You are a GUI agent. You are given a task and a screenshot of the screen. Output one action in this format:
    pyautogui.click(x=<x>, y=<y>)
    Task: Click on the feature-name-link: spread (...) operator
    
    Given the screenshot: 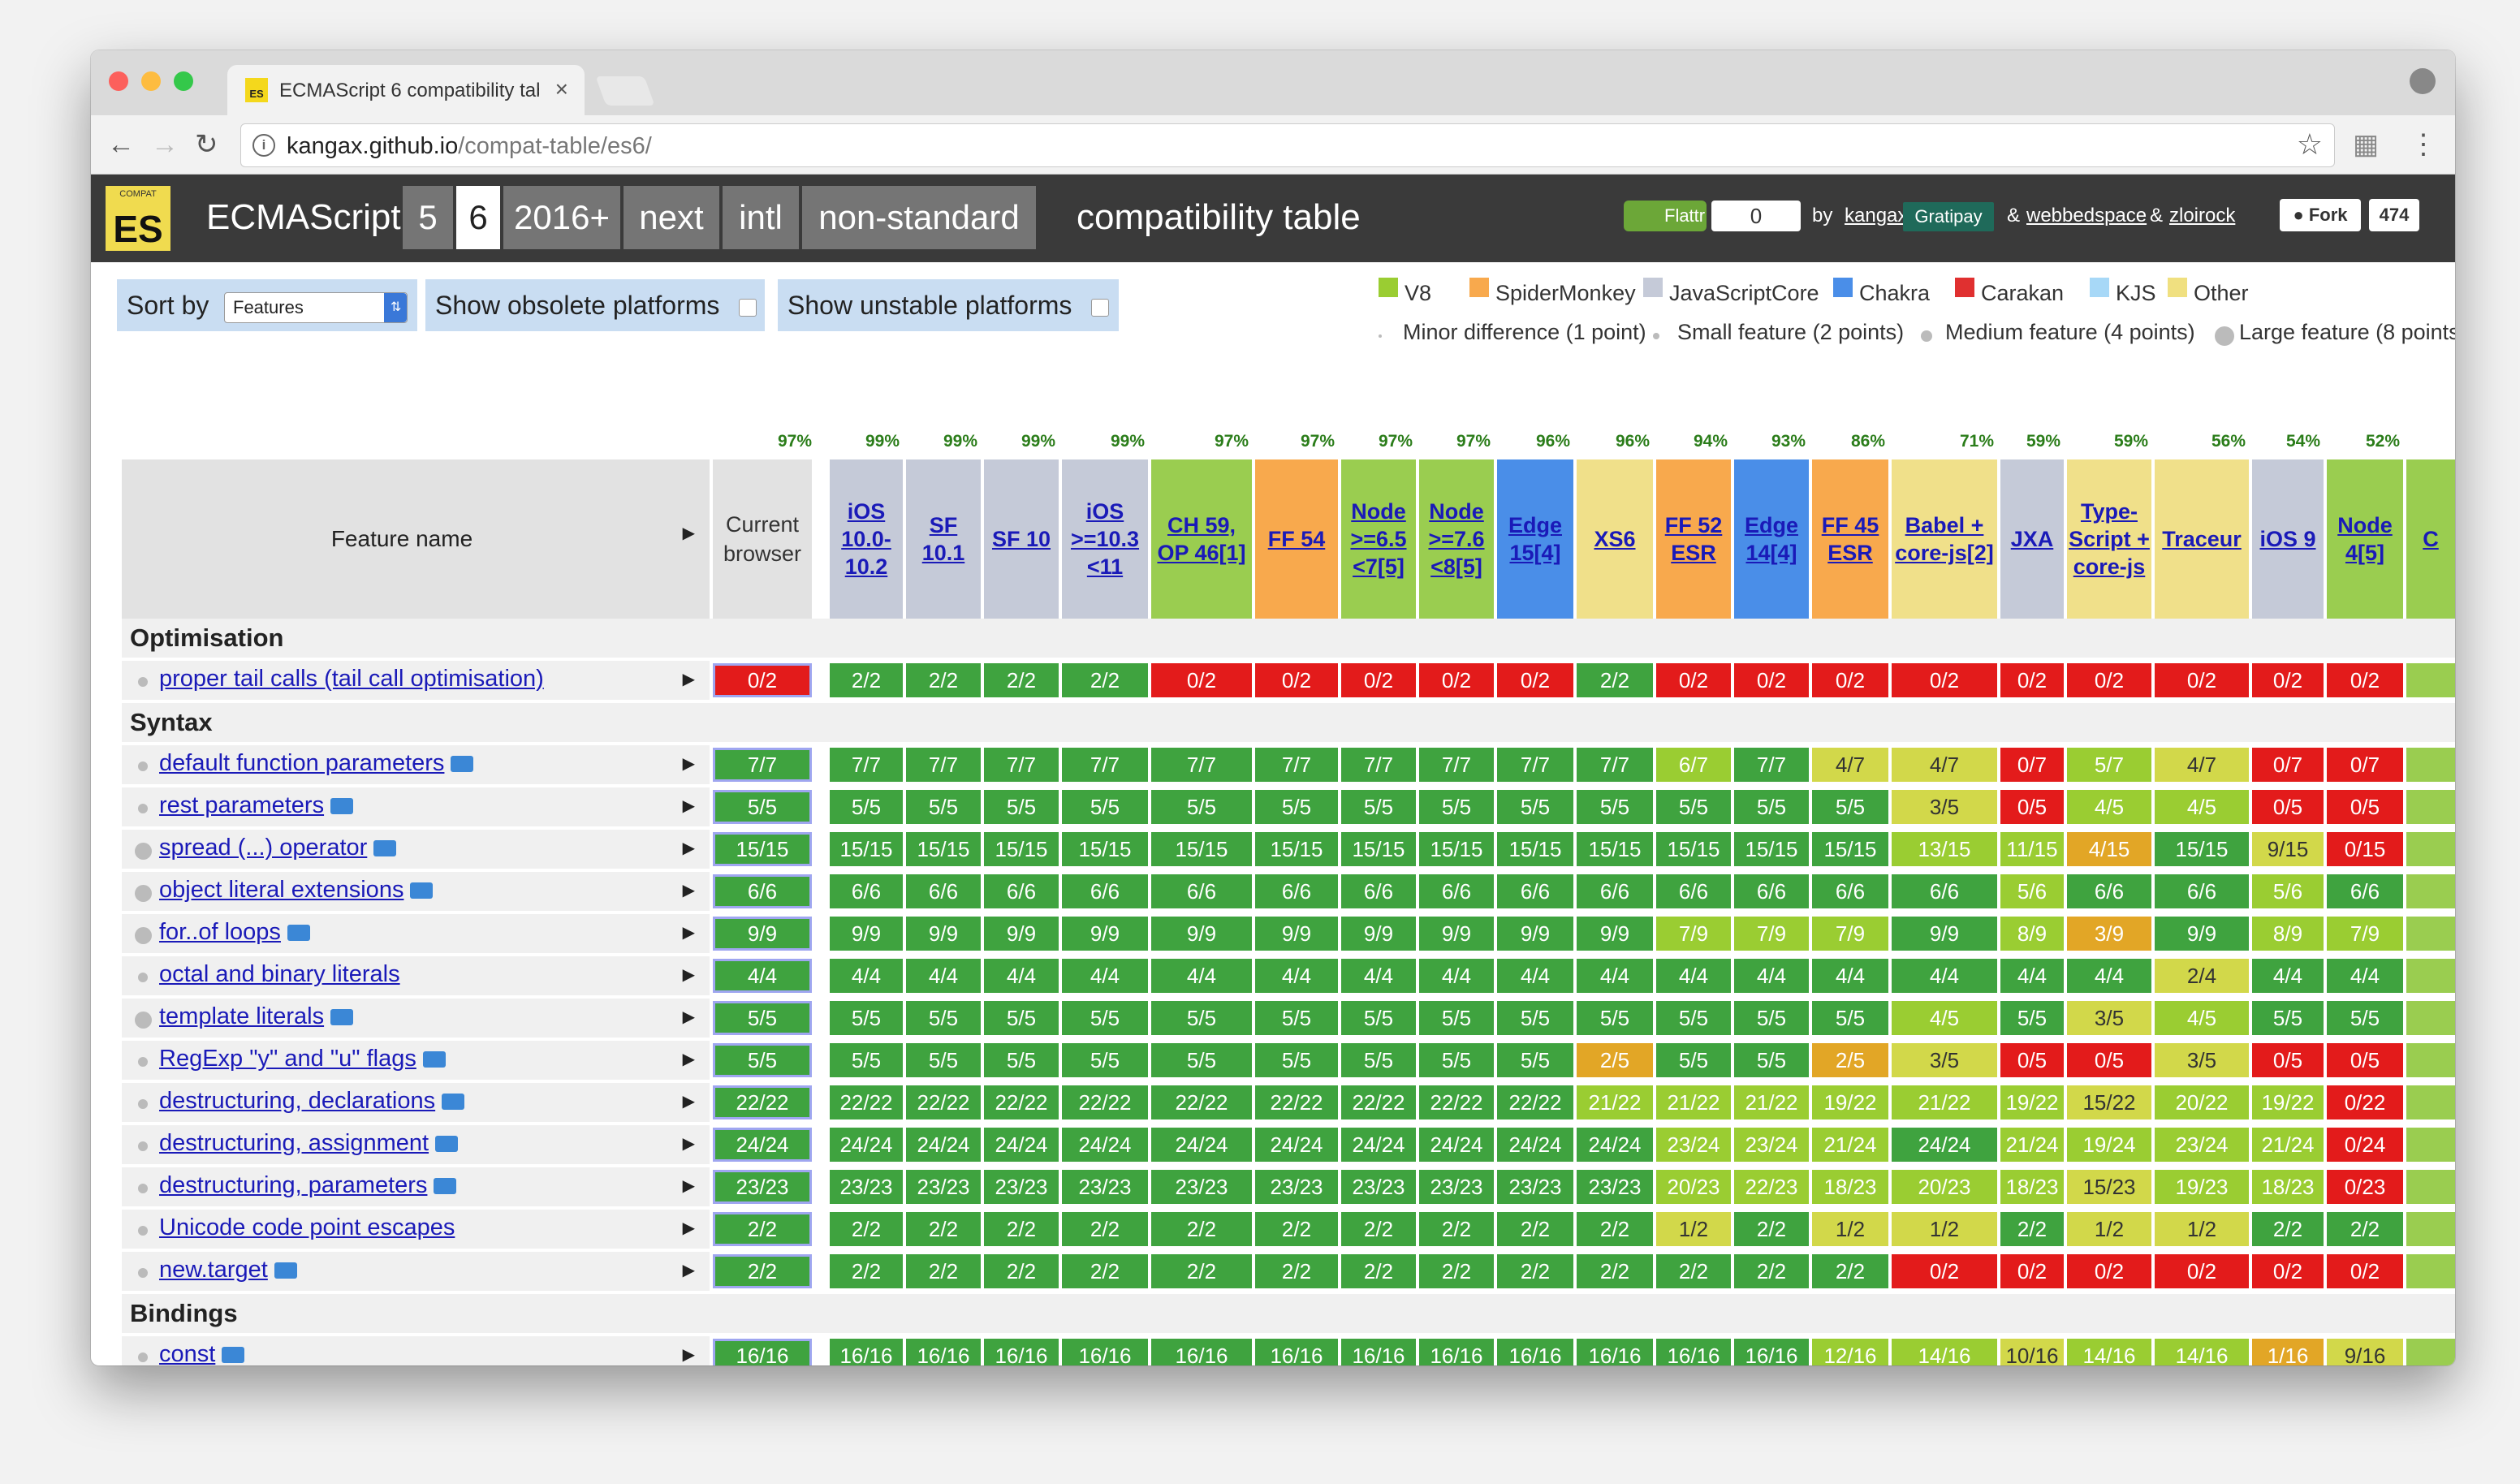 What is the action you would take?
    pyautogui.click(x=278, y=848)
    